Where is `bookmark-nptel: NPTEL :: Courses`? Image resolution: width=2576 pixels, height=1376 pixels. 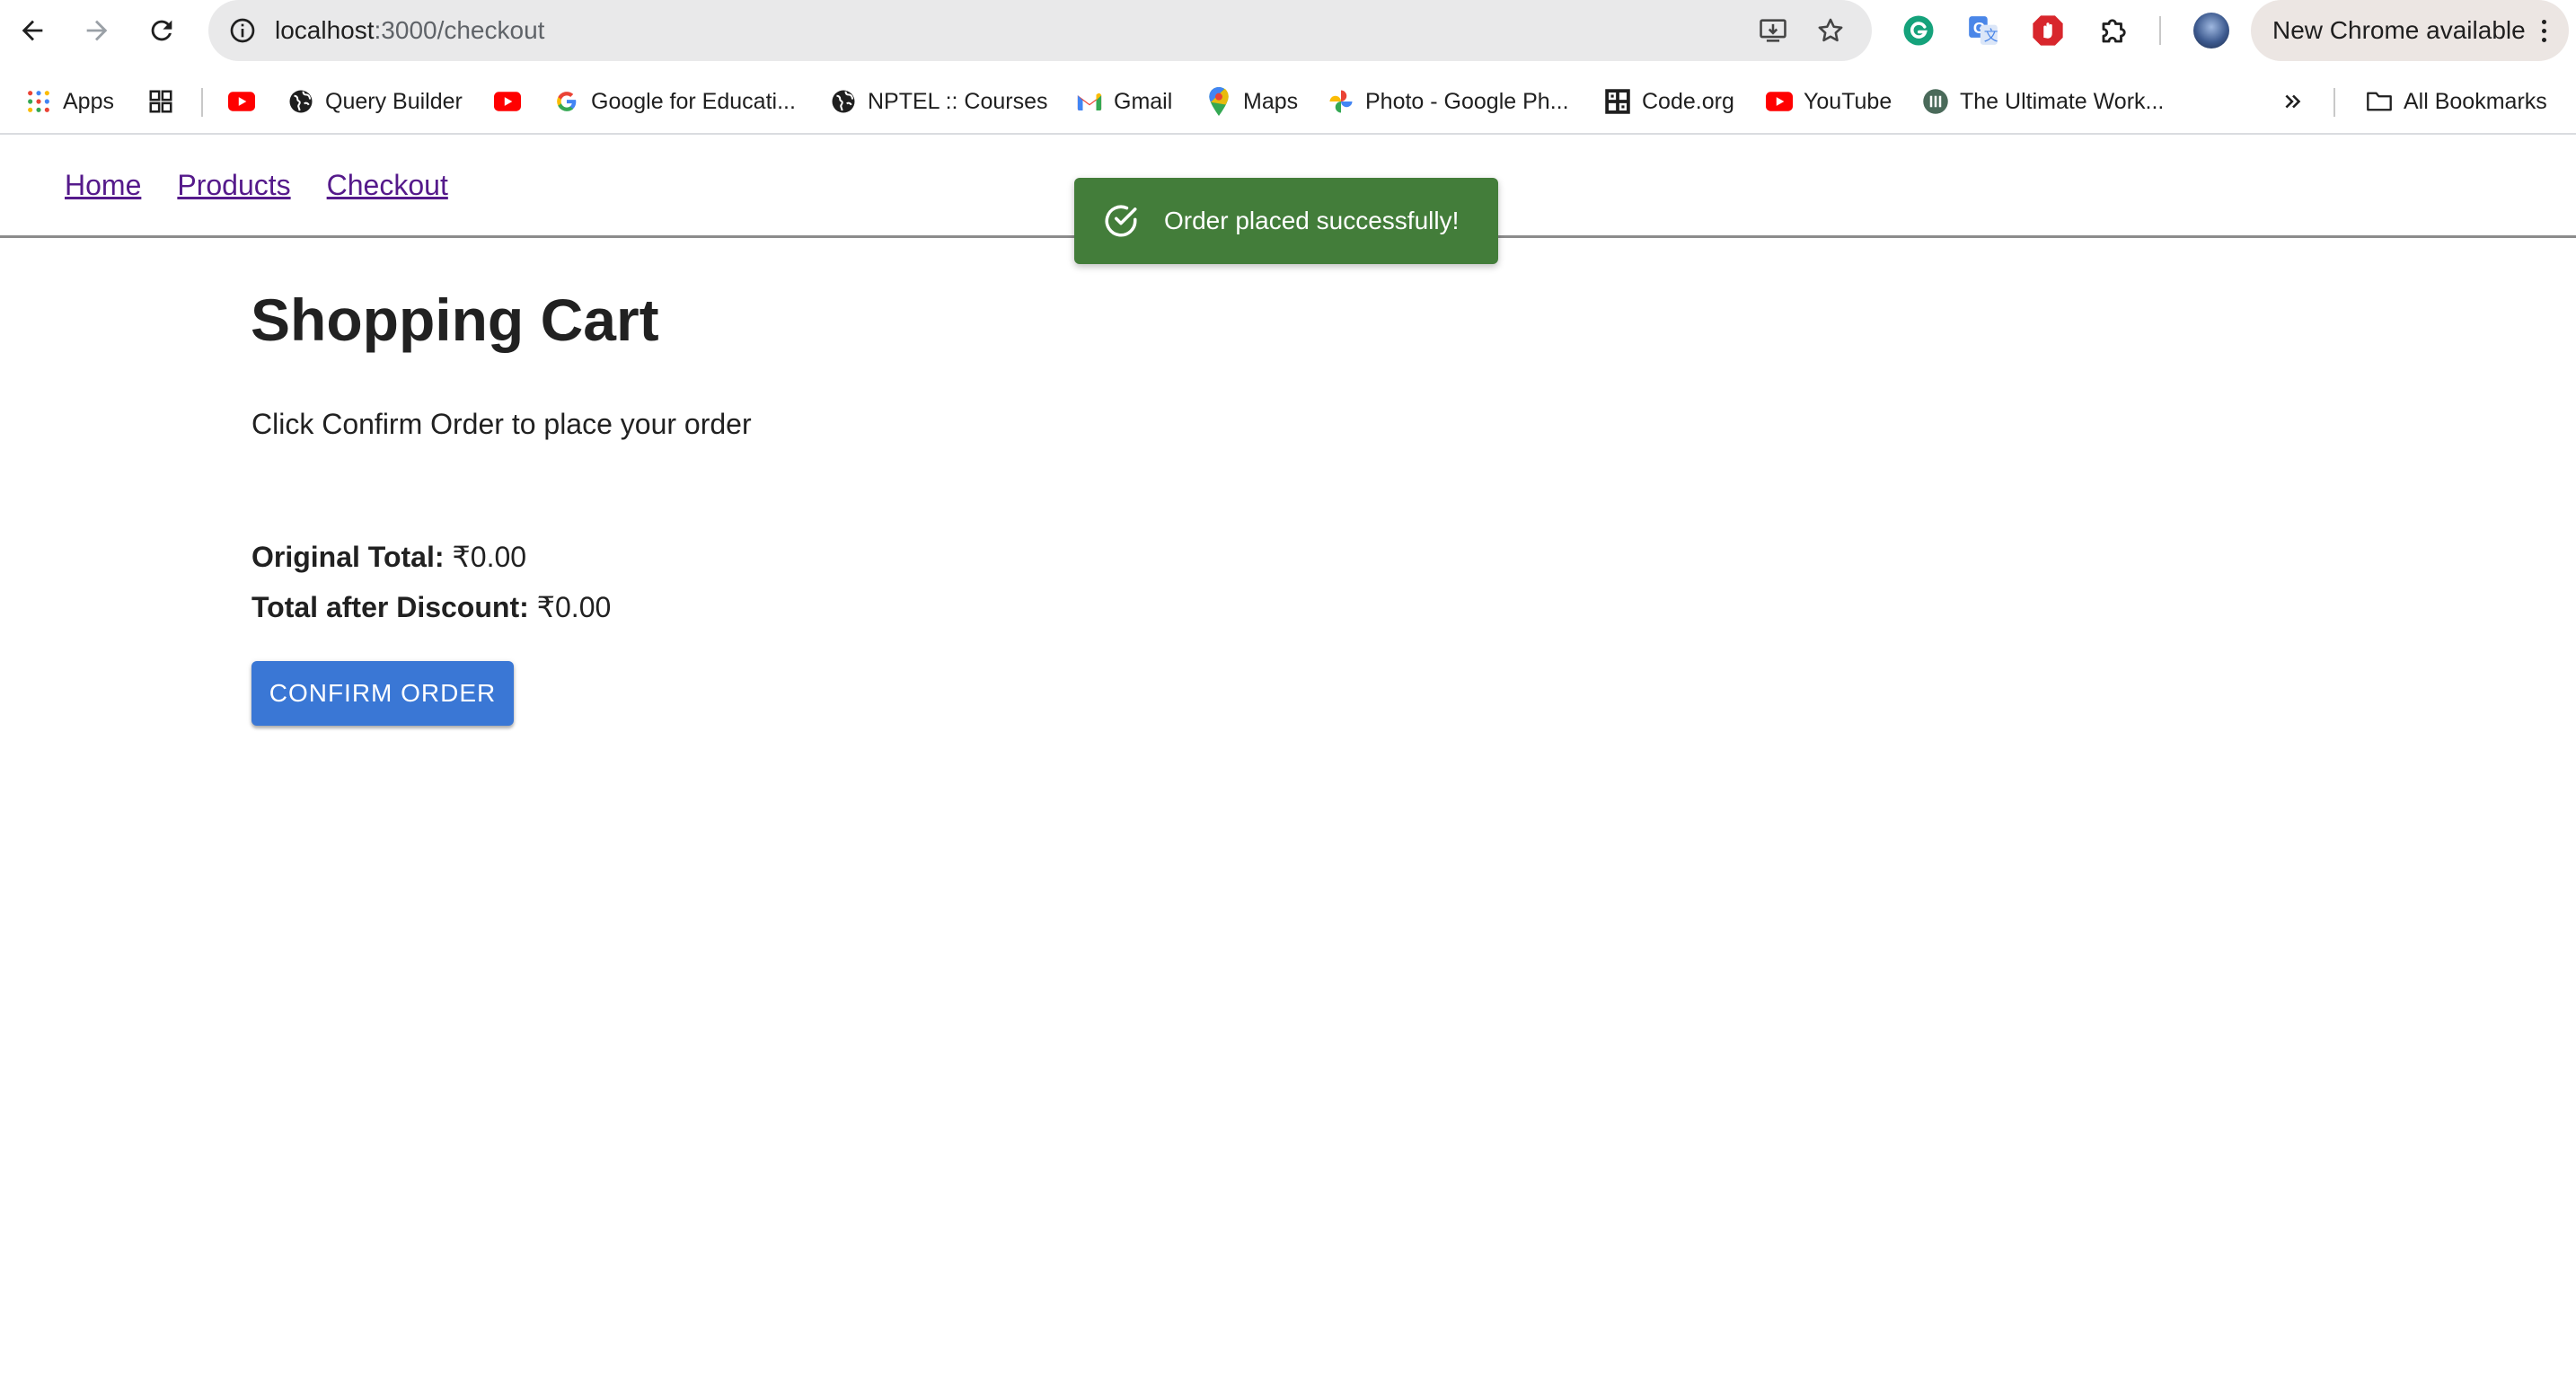
bookmark-nptel: NPTEL :: Courses is located at coordinates (939, 101).